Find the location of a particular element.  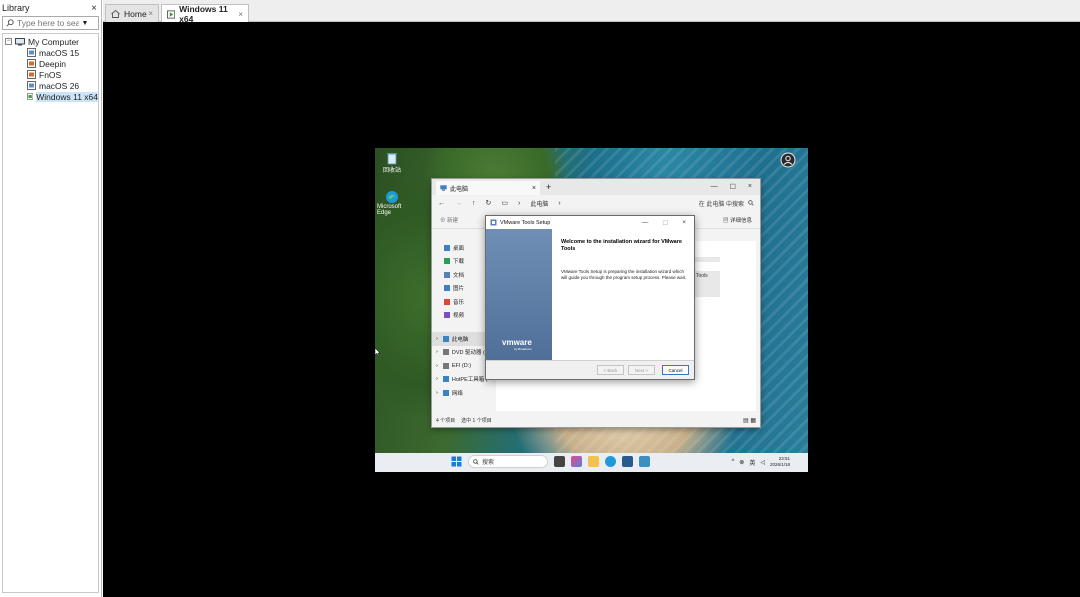

cancel-button: Cancel is located at coordinates (675, 370).